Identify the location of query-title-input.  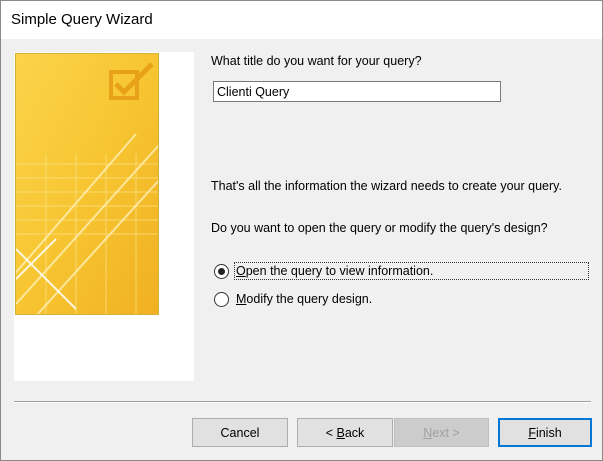
(357, 91).